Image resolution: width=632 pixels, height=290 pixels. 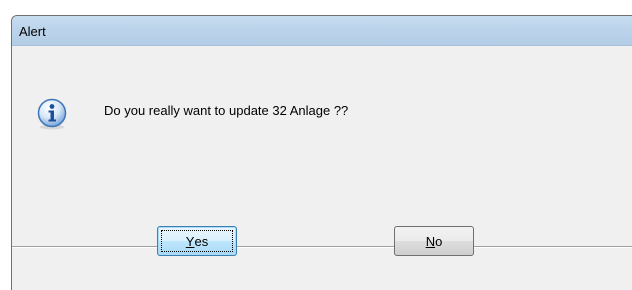 What do you see at coordinates (439, 241) in the screenshot?
I see `no-label-rest: o` at bounding box center [439, 241].